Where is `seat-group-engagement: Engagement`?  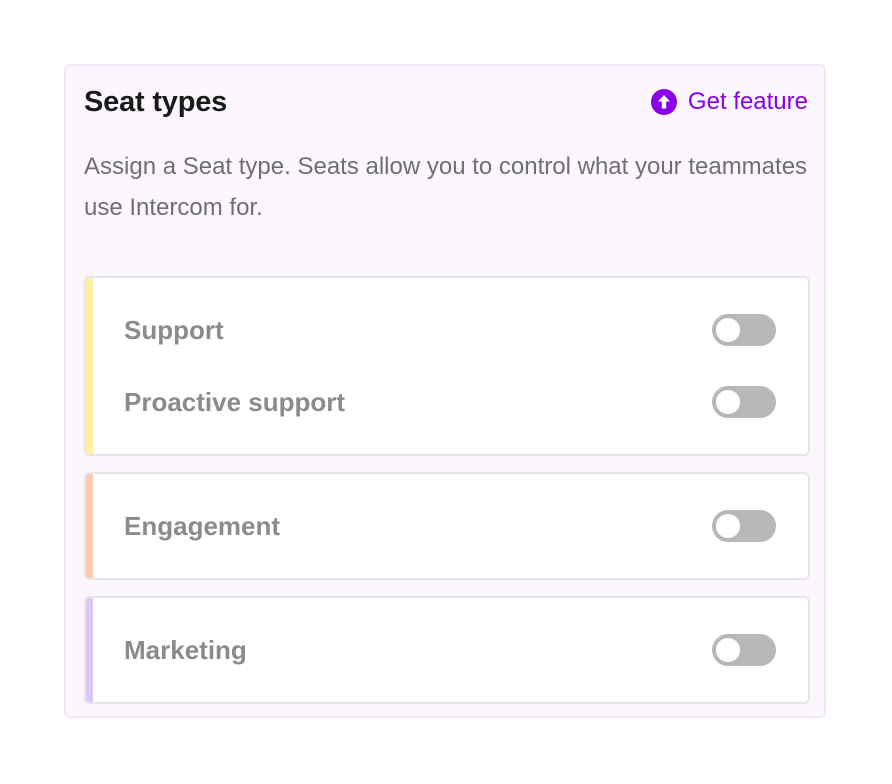
seat-group-engagement: Engagement is located at coordinates (447, 526).